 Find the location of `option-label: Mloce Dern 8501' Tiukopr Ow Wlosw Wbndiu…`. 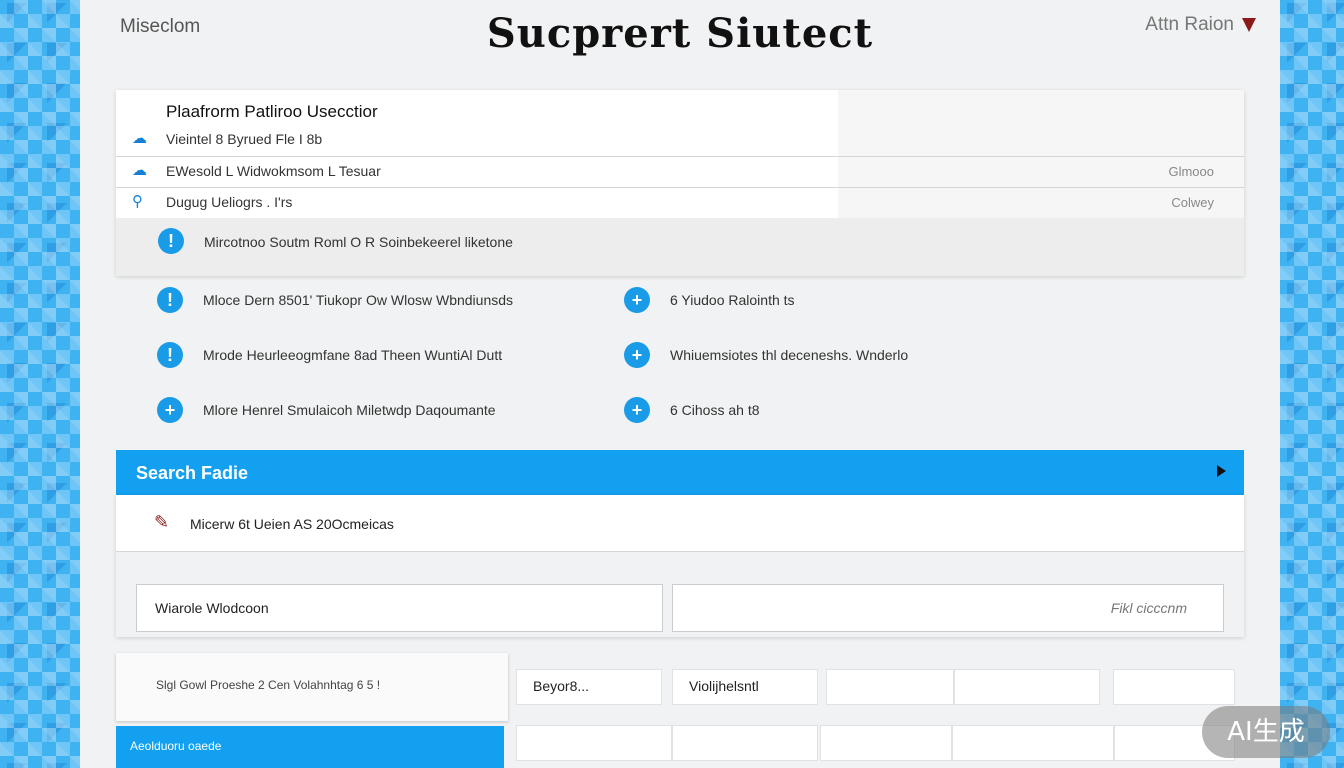

option-label: Mloce Dern 8501' Tiukopr Ow Wlosw Wbndiu… is located at coordinates (358, 300).